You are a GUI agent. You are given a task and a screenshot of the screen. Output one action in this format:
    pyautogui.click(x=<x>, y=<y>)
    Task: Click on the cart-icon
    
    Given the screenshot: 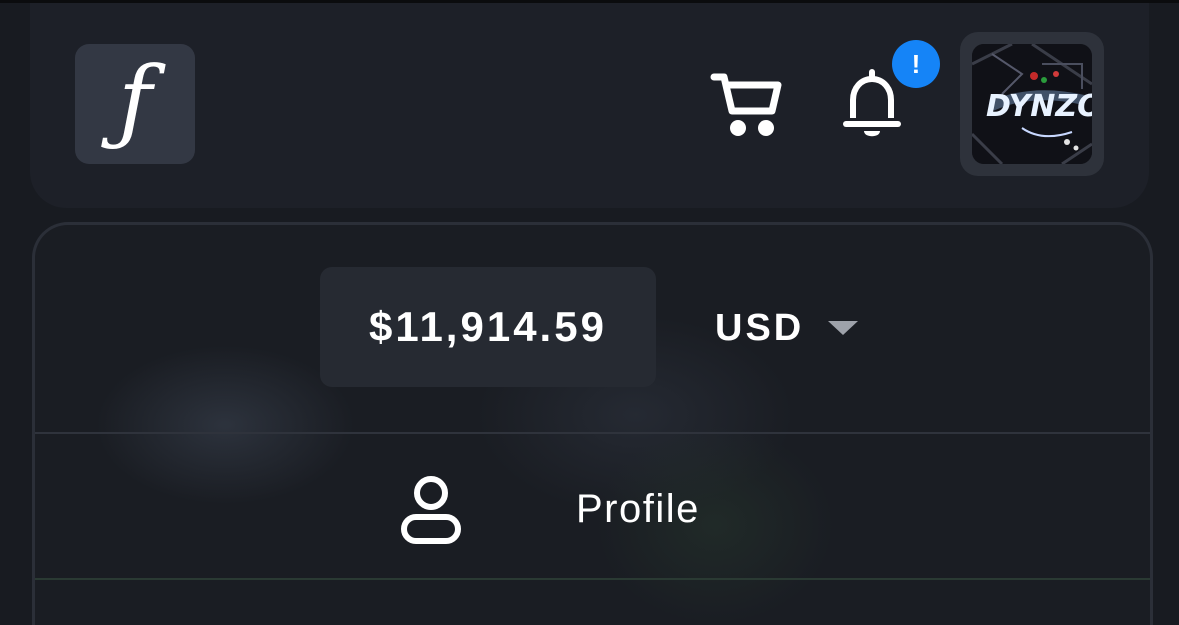 What is the action you would take?
    pyautogui.click(x=746, y=104)
    